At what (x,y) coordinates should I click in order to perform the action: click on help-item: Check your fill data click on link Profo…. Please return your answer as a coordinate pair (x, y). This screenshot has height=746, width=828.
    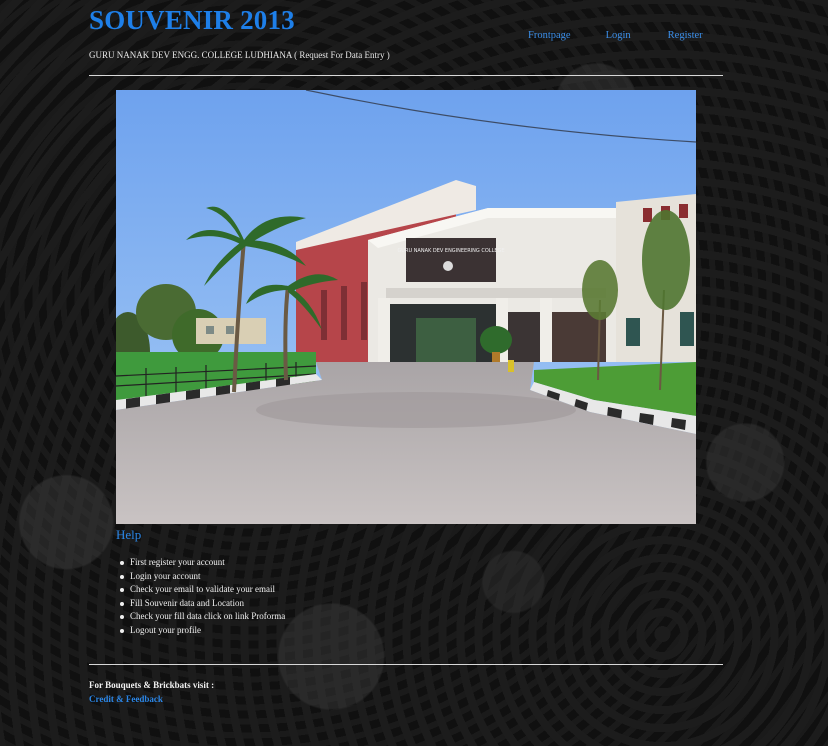
    Looking at the image, I should click on (202, 617).